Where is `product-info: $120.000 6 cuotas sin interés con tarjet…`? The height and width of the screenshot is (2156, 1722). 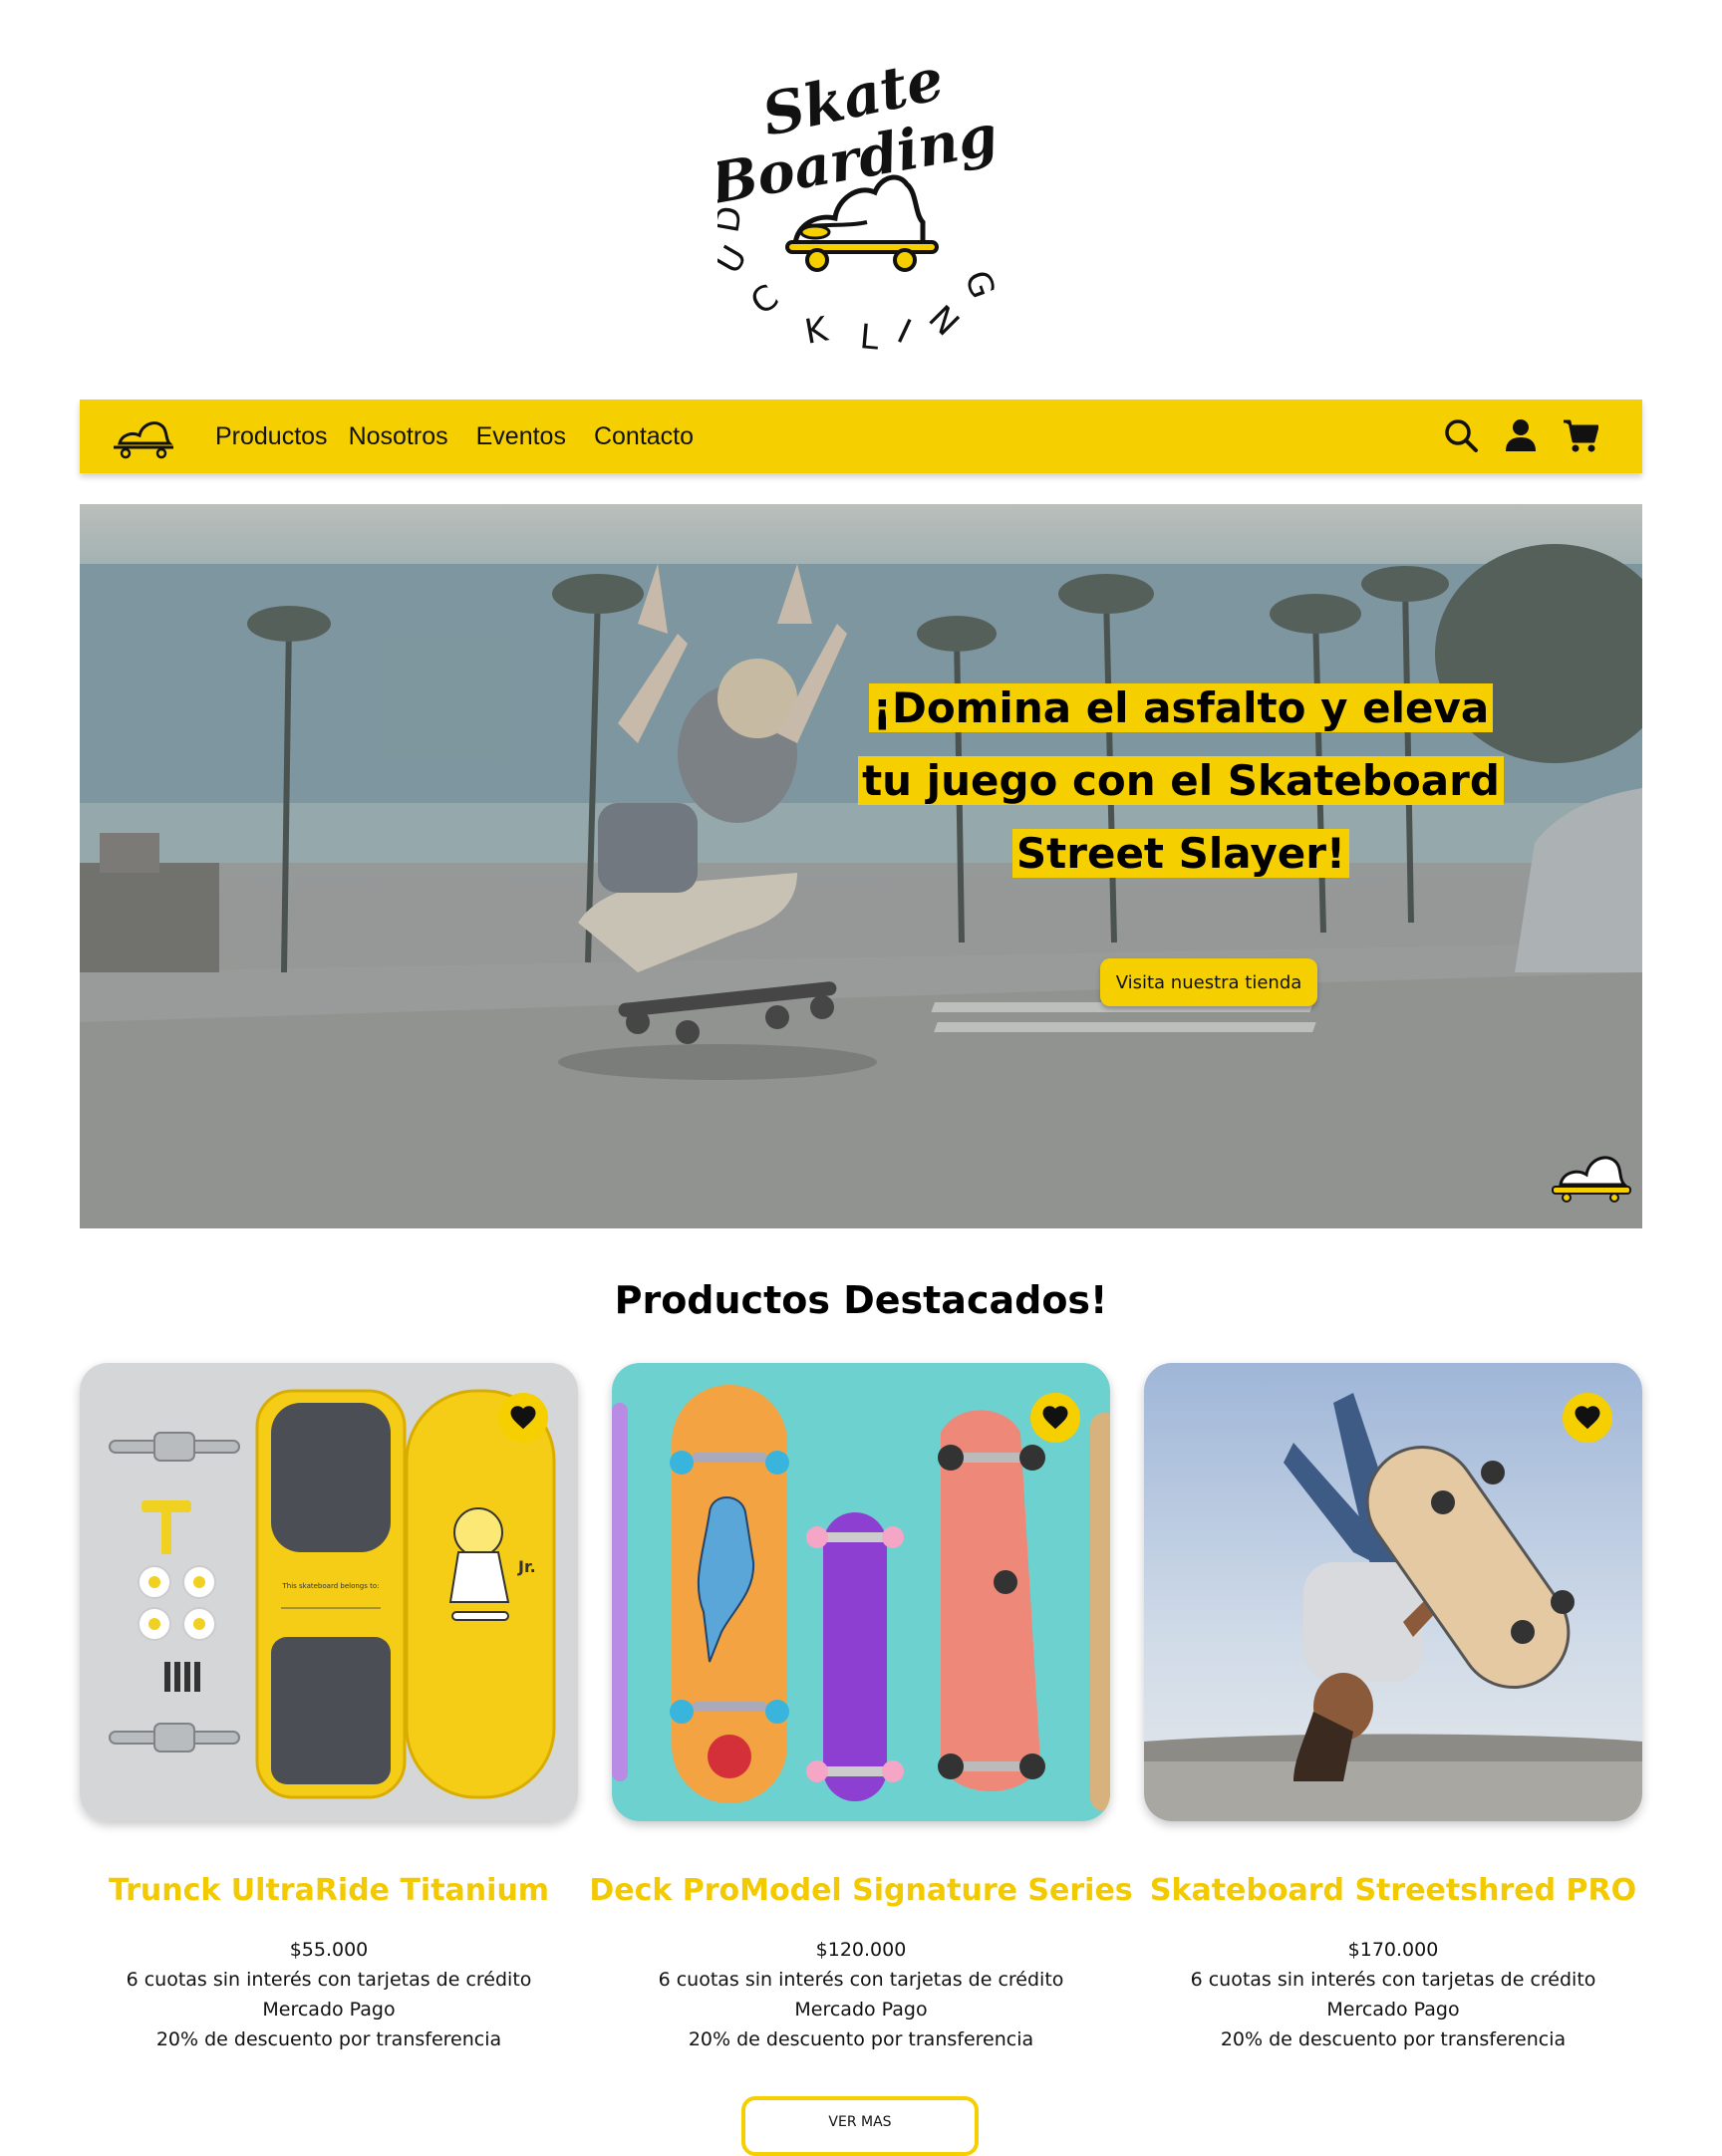
product-info: $120.000 6 cuotas sin interés con tarjet… is located at coordinates (861, 1994).